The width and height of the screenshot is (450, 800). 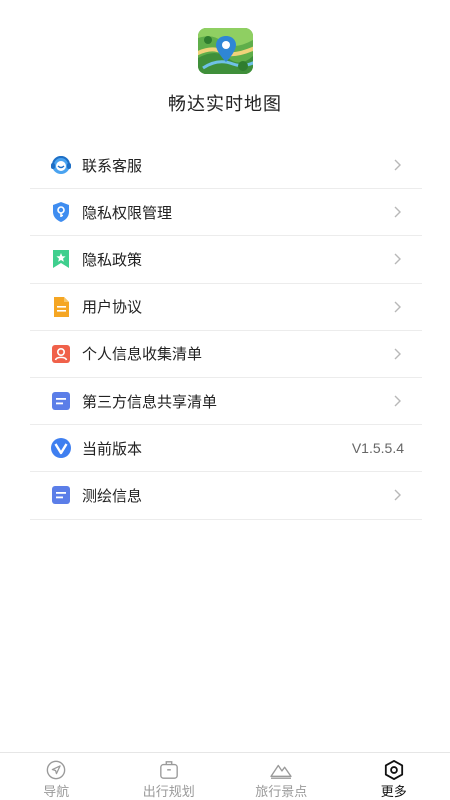 What do you see at coordinates (112, 495) in the screenshot?
I see `menu-item-label: 测绘信息` at bounding box center [112, 495].